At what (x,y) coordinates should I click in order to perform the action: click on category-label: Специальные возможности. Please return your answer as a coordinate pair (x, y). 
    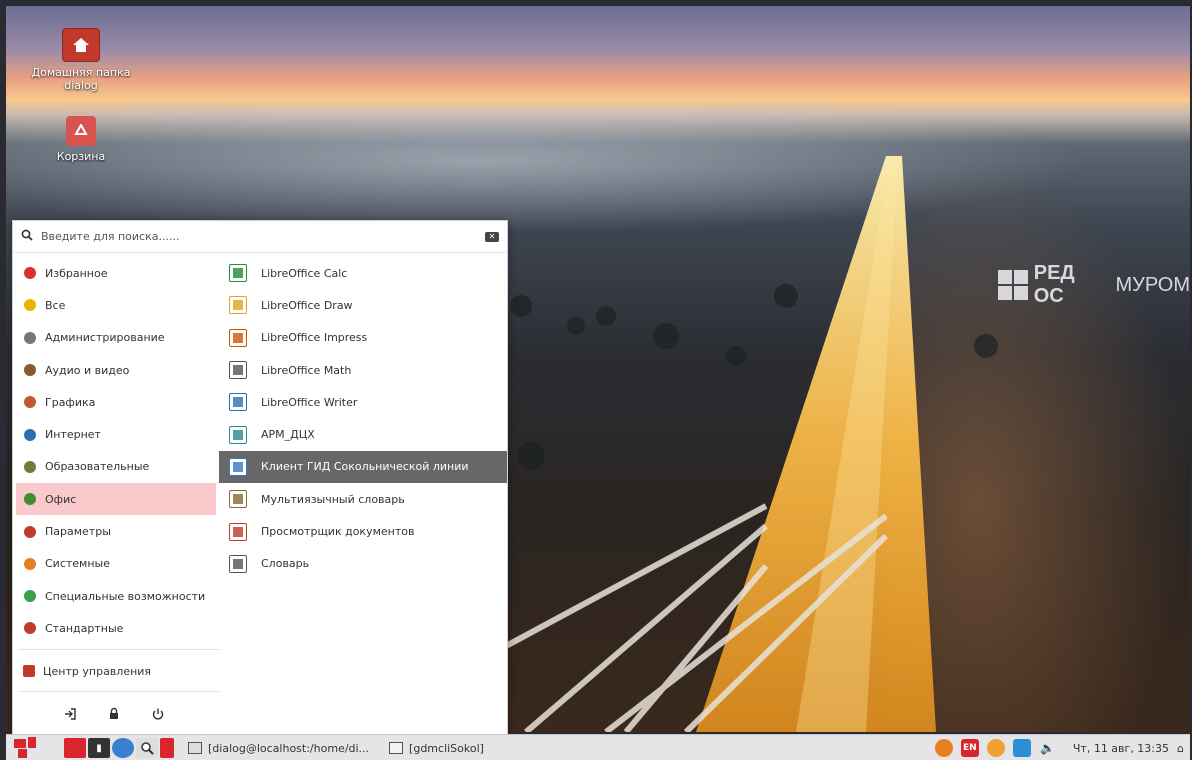
    Looking at the image, I should click on (125, 596).